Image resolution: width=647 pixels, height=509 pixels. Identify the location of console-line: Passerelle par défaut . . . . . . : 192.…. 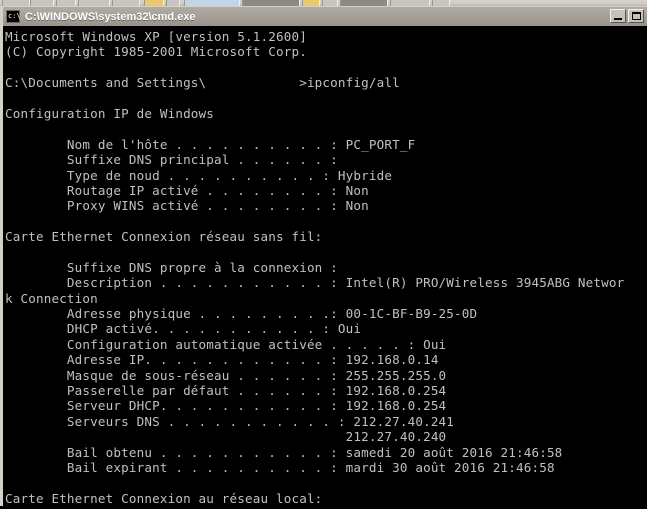
(226, 390).